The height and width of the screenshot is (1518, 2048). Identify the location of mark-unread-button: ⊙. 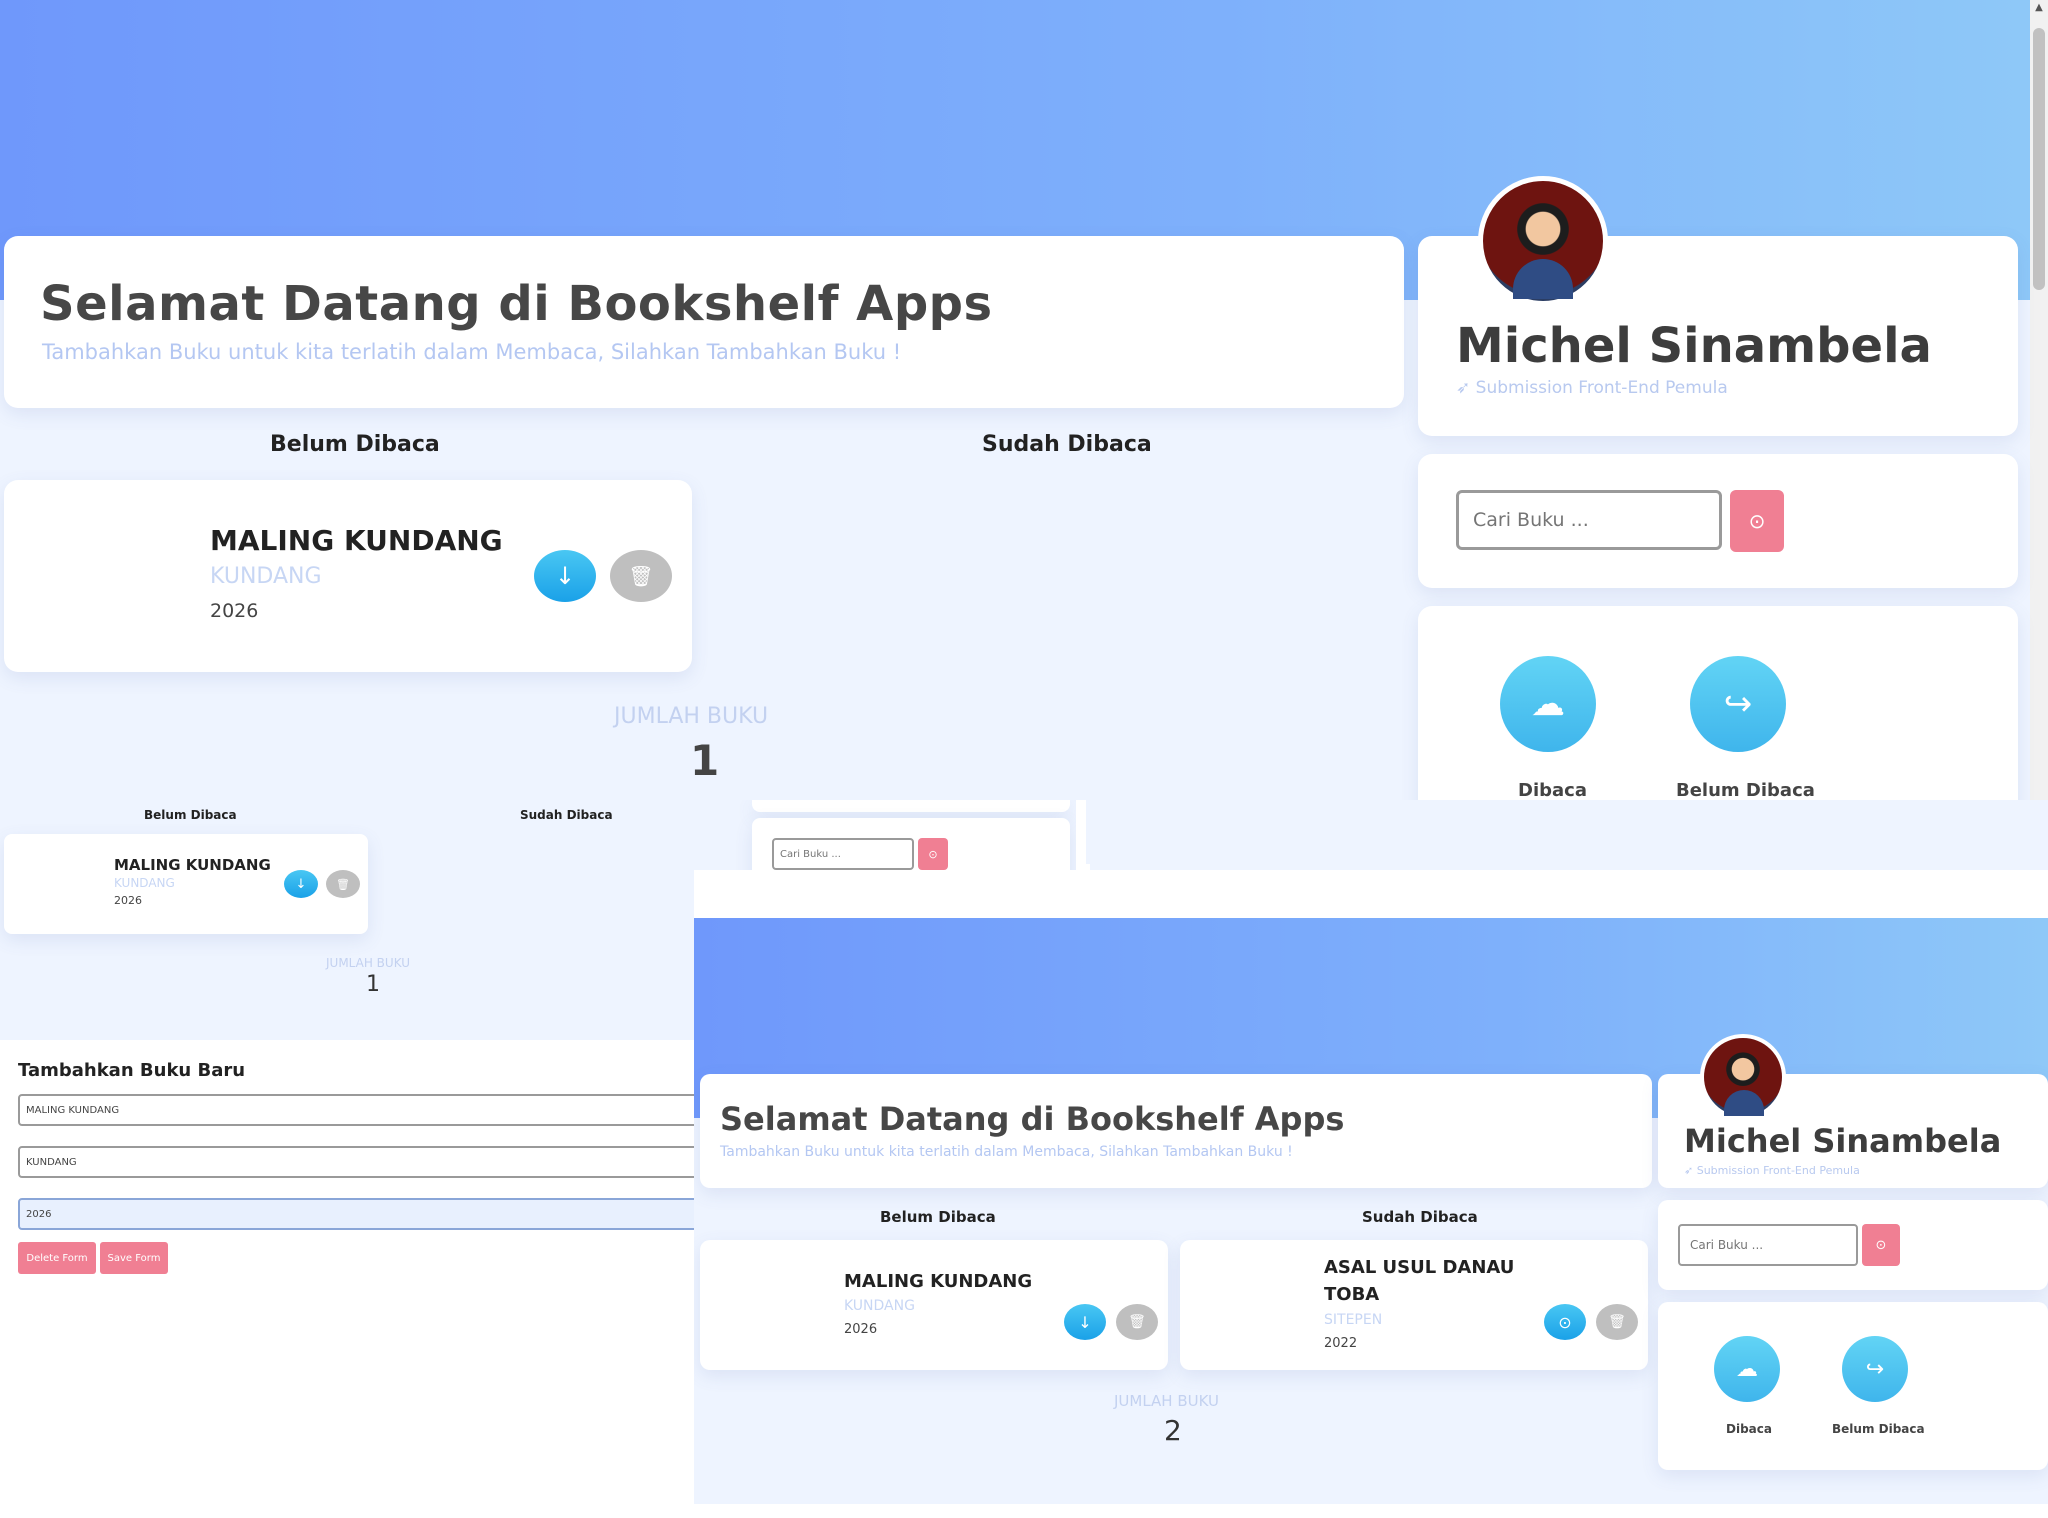
(1565, 1322).